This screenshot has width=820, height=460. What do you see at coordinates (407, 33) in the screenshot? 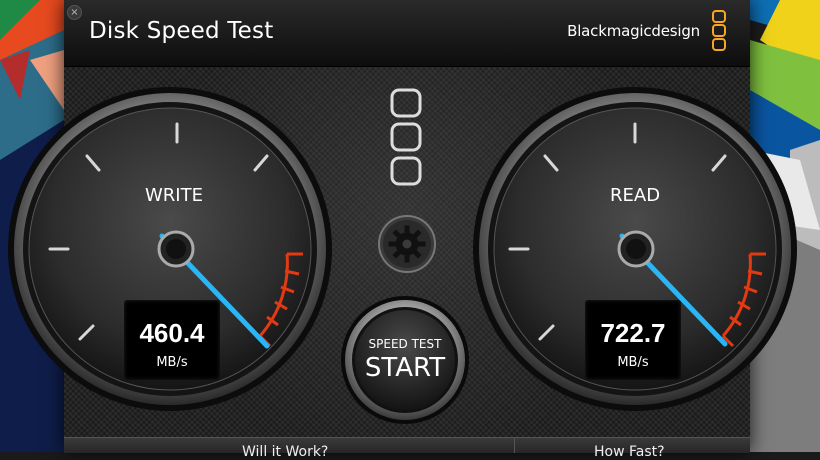
I see `title-bar: × Disk Speed Test Blackmagicdesign` at bounding box center [407, 33].